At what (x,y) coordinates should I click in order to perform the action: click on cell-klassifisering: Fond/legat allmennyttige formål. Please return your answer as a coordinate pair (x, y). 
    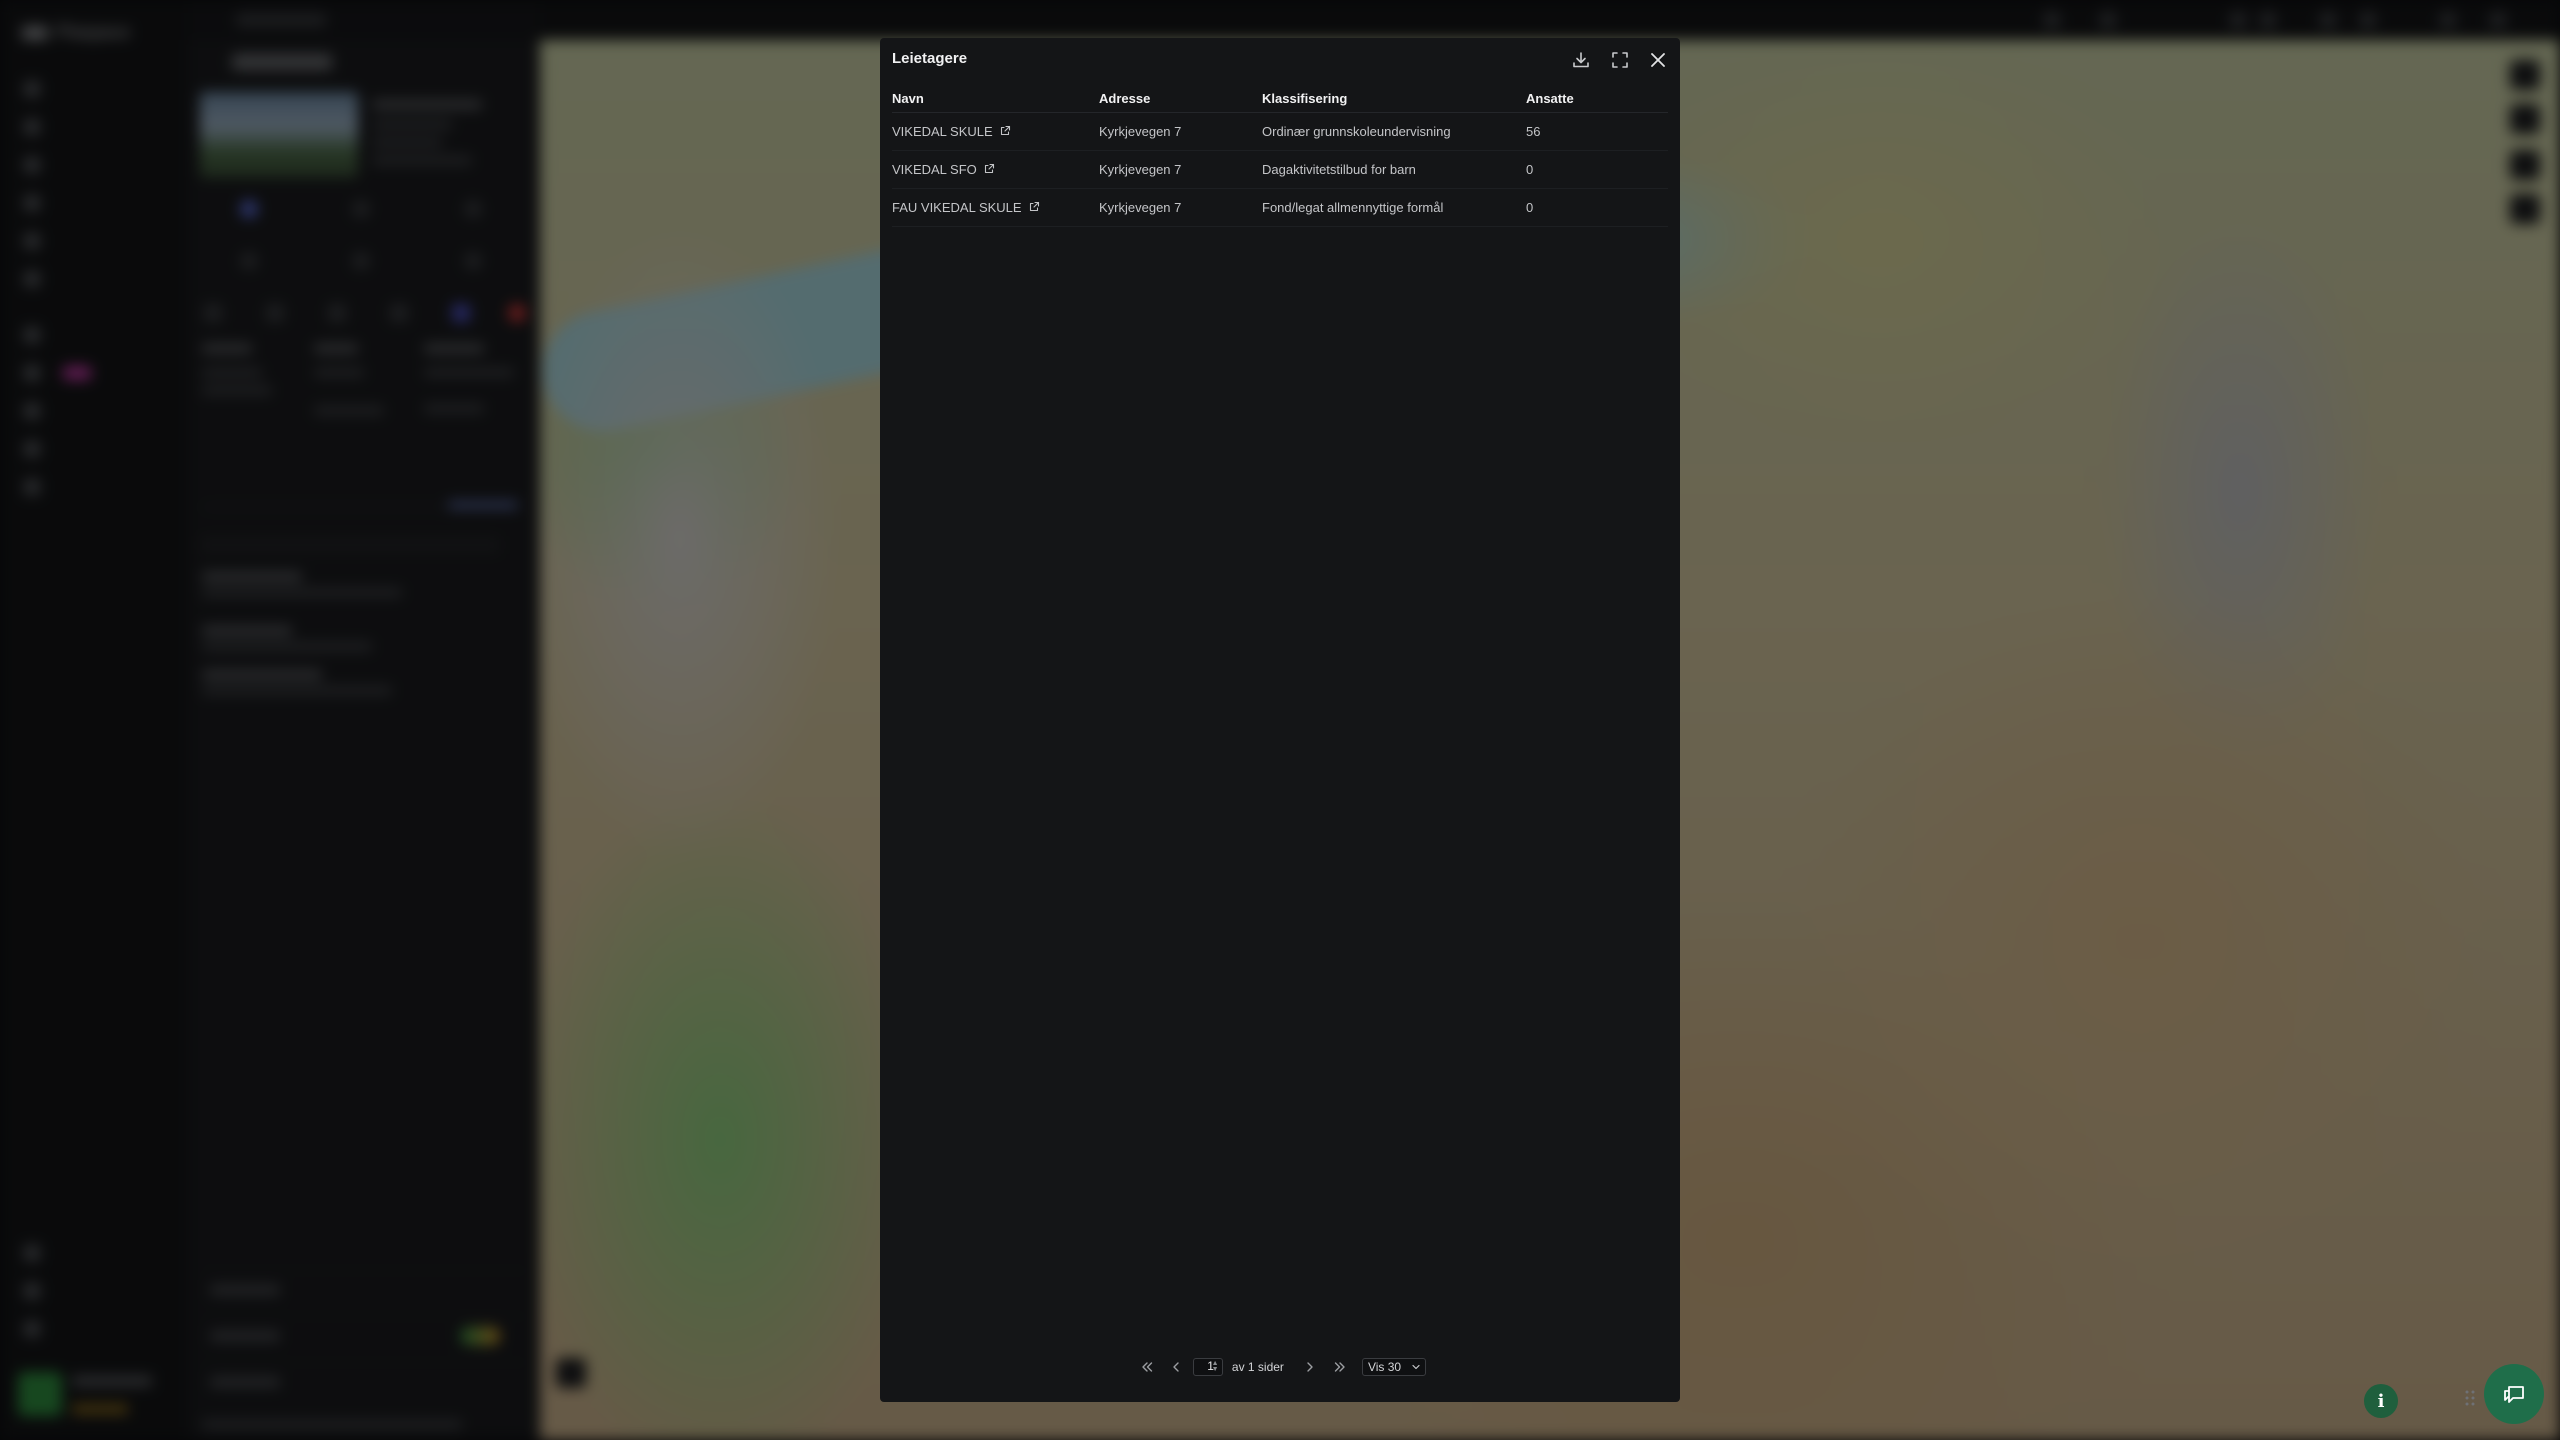
    Looking at the image, I should click on (1353, 207).